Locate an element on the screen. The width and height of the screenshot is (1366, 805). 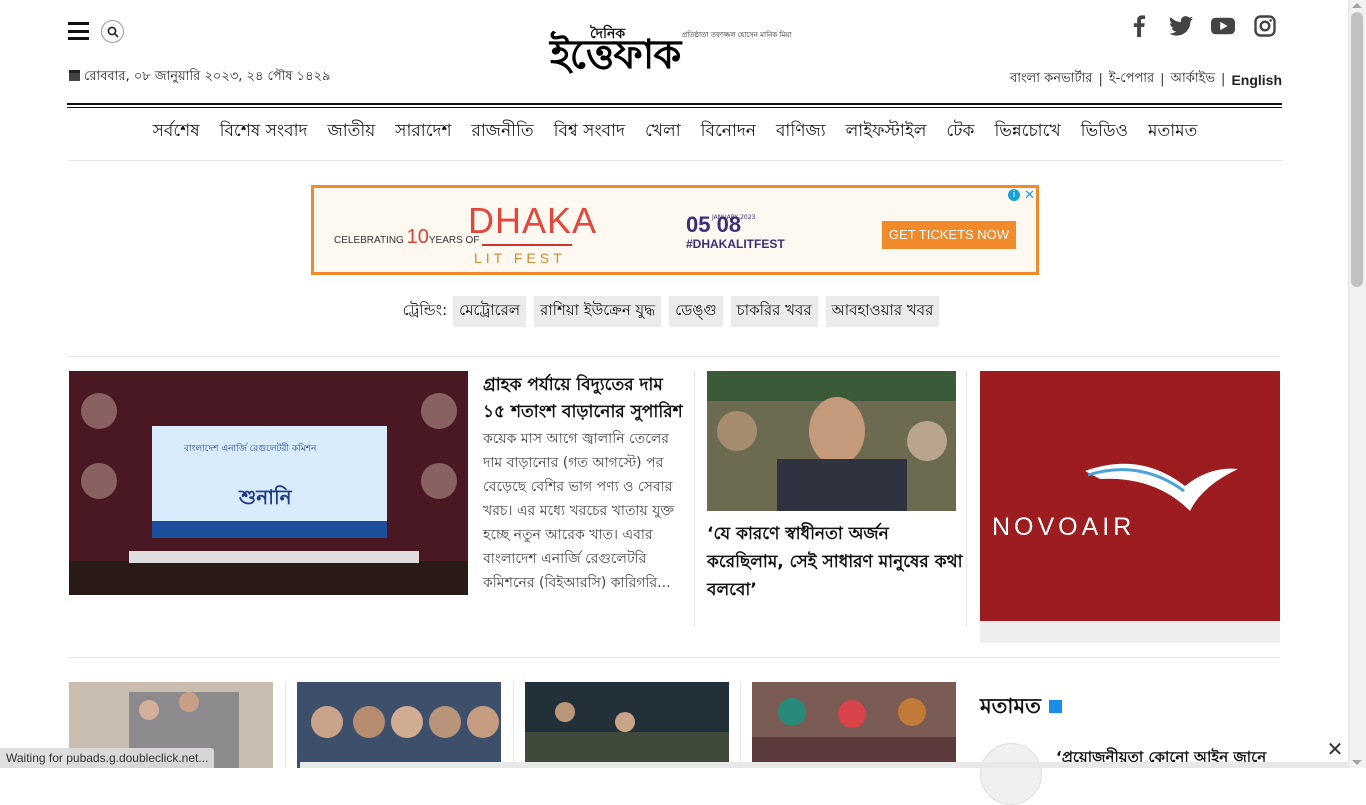
ad-line is located at coordinates (527, 245).